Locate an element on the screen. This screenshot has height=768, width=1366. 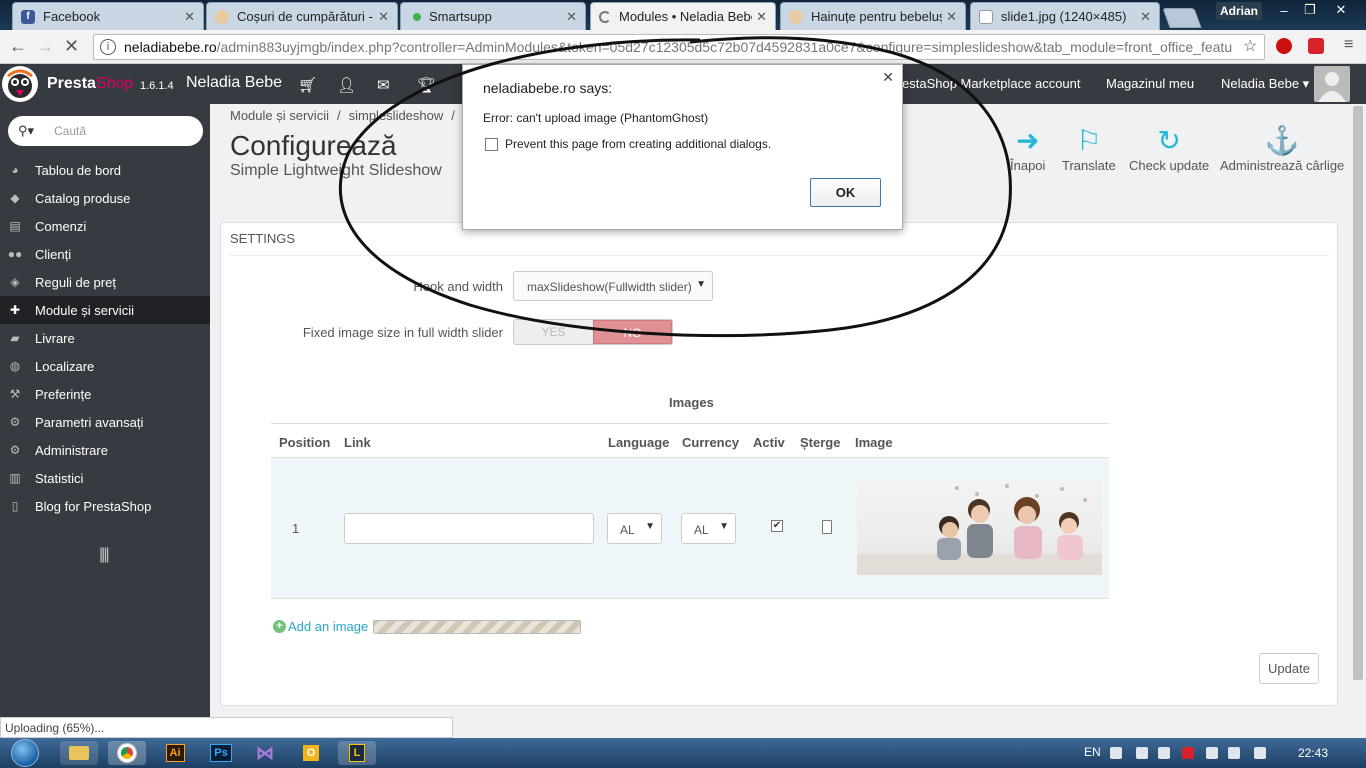
profile-badge: Adrian is located at coordinates (1239, 11).